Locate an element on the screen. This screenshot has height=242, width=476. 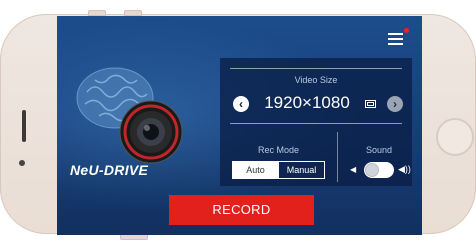
chevron-right-icon: › is located at coordinates (395, 104).